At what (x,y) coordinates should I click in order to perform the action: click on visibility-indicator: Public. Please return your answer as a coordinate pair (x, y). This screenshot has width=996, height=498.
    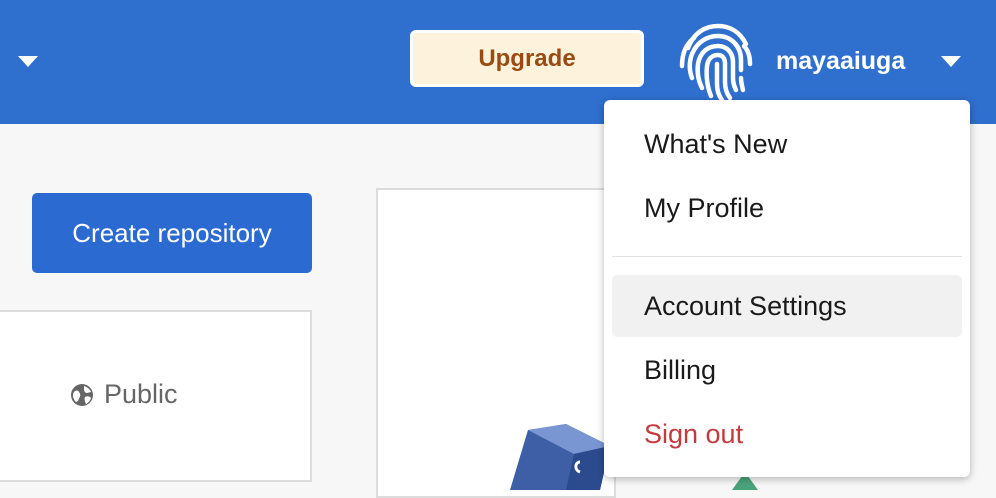
    Looking at the image, I should click on (124, 394).